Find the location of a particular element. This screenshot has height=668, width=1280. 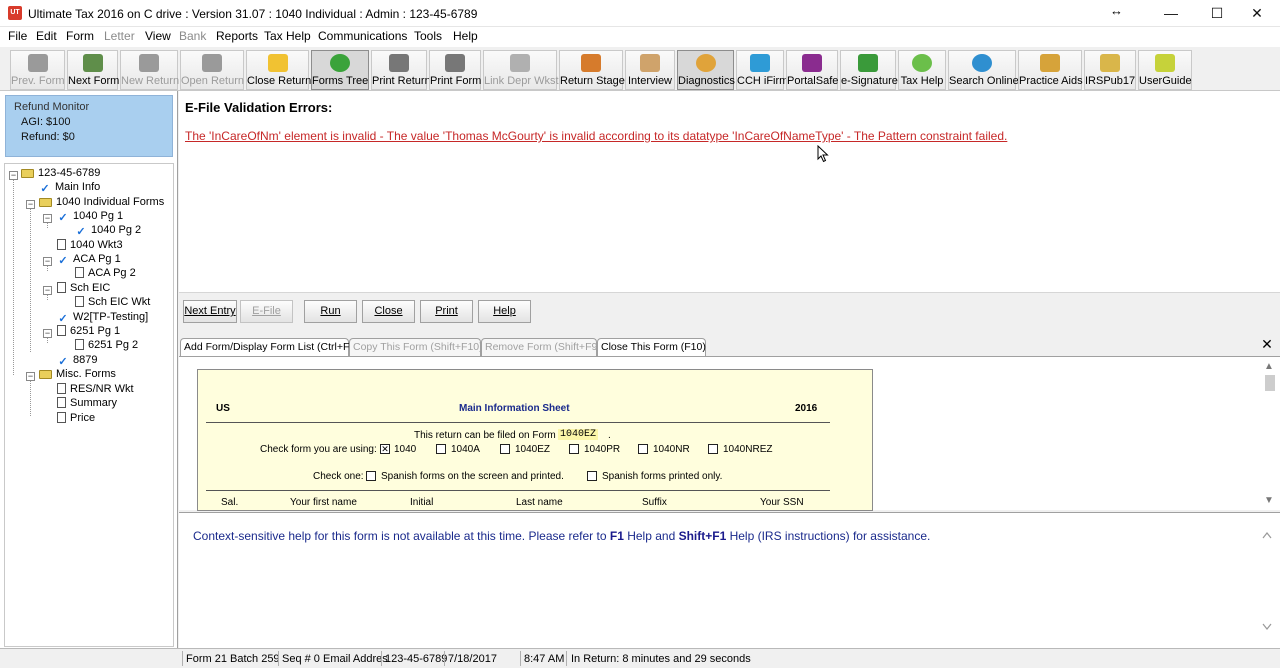

close-form-icon: ✕ is located at coordinates (1267, 344).